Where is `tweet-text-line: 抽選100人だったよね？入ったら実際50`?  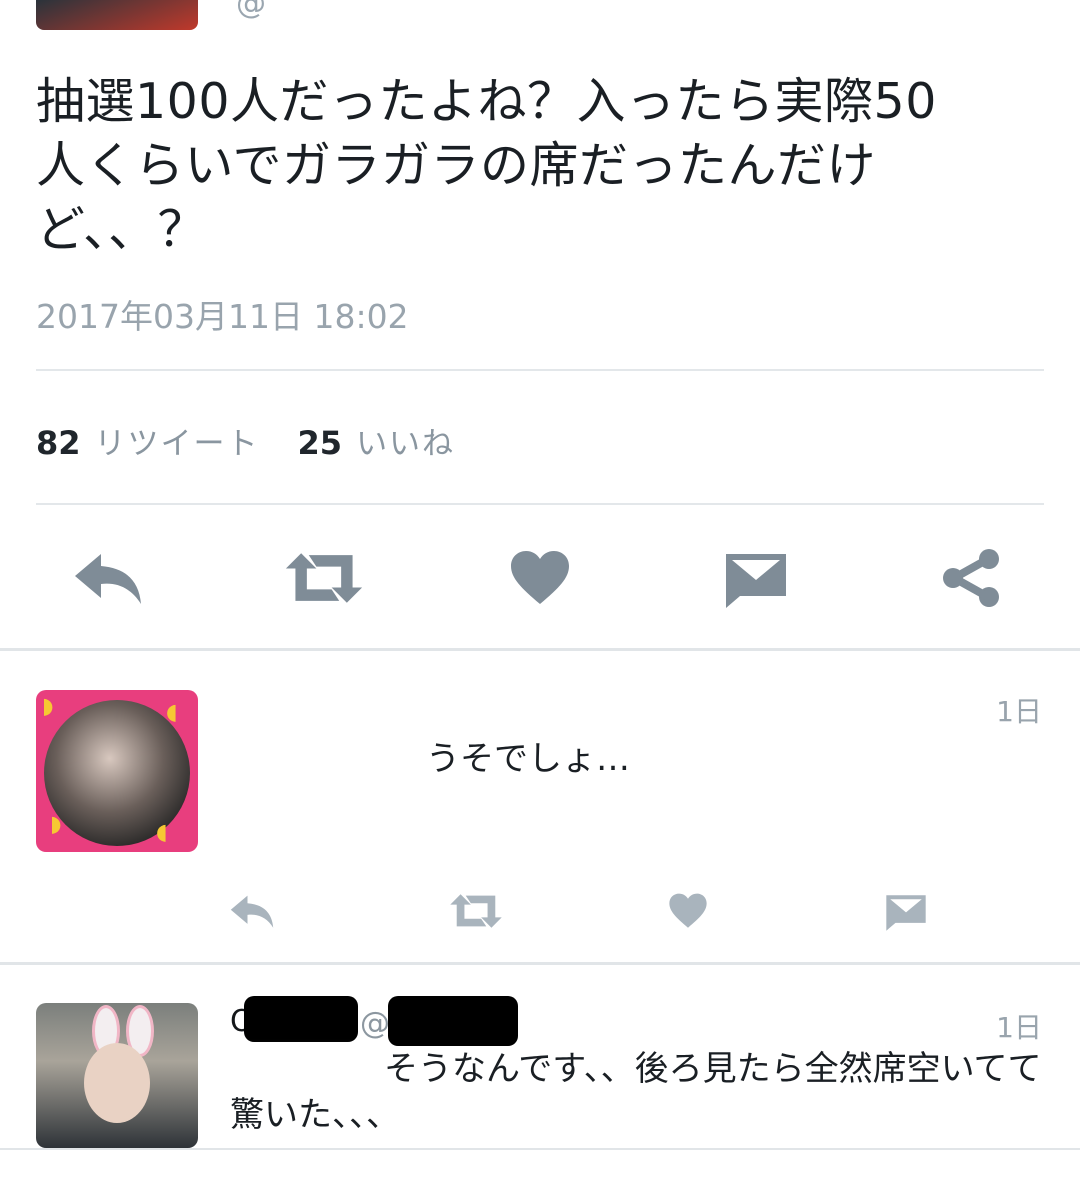 tweet-text-line: 抽選100人だったよね？入ったら実際50 is located at coordinates (486, 101).